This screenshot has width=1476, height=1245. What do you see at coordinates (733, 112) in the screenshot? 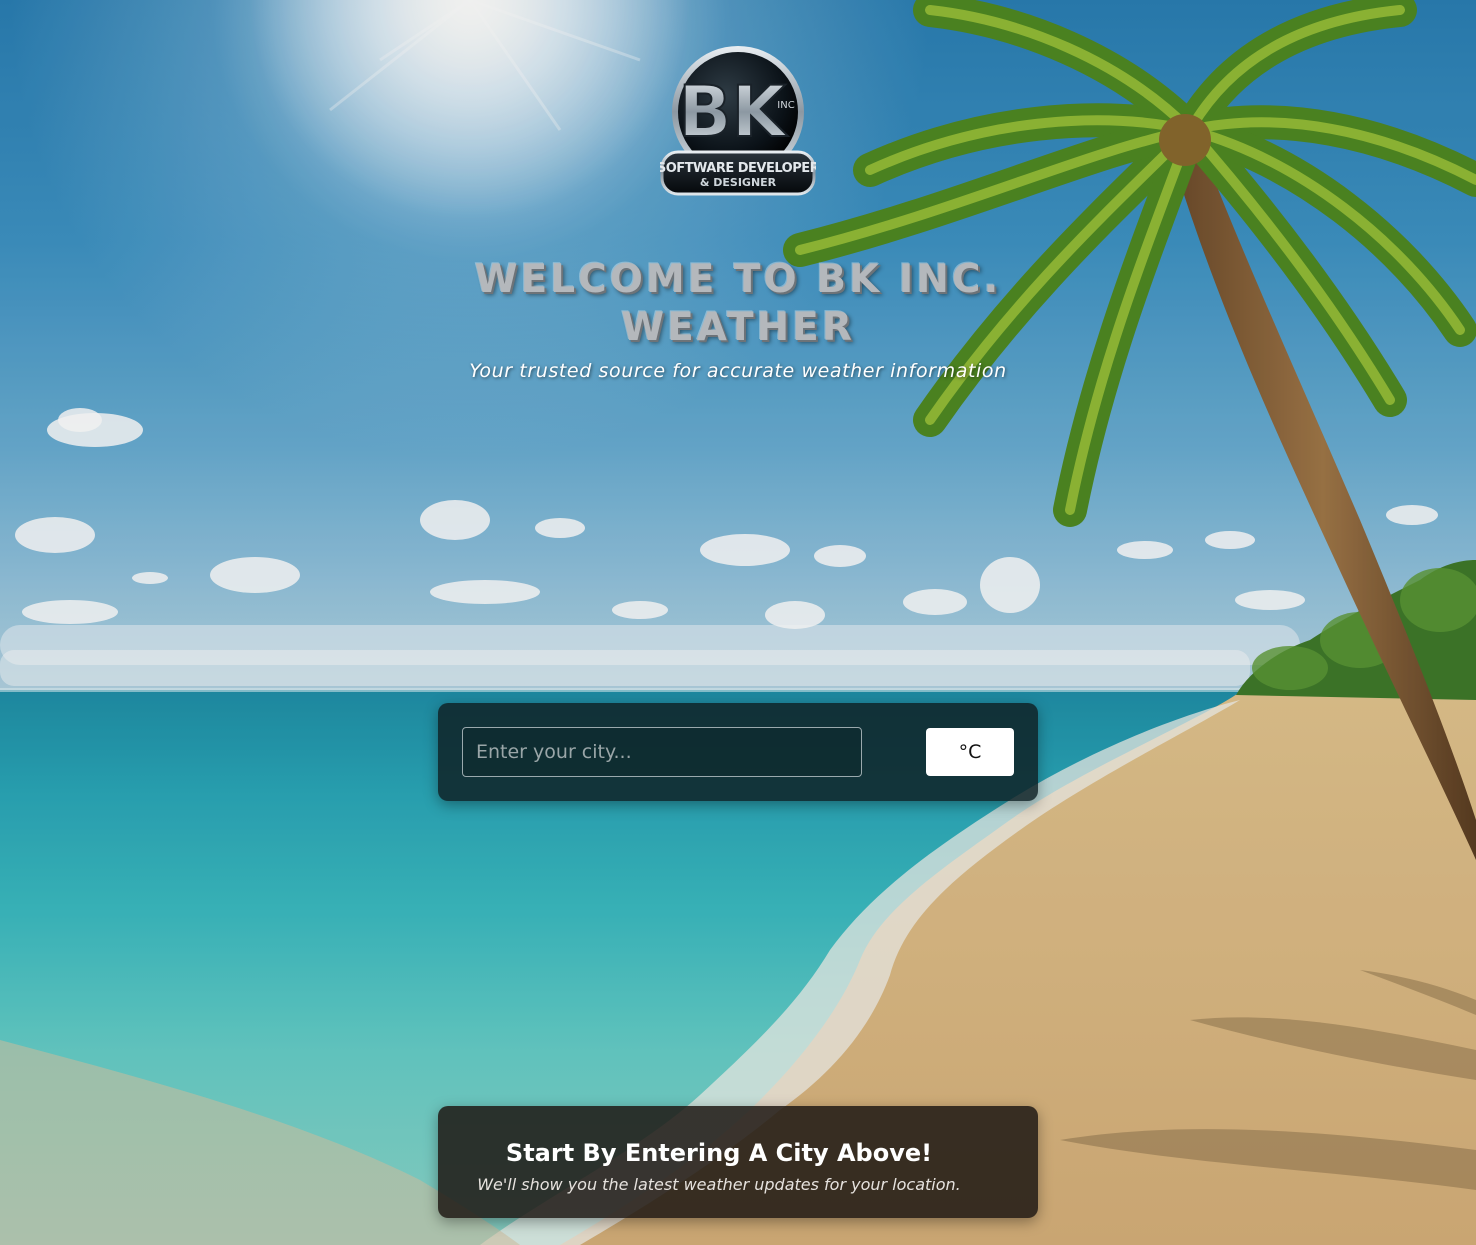
I see `logo-monogram: BK` at bounding box center [733, 112].